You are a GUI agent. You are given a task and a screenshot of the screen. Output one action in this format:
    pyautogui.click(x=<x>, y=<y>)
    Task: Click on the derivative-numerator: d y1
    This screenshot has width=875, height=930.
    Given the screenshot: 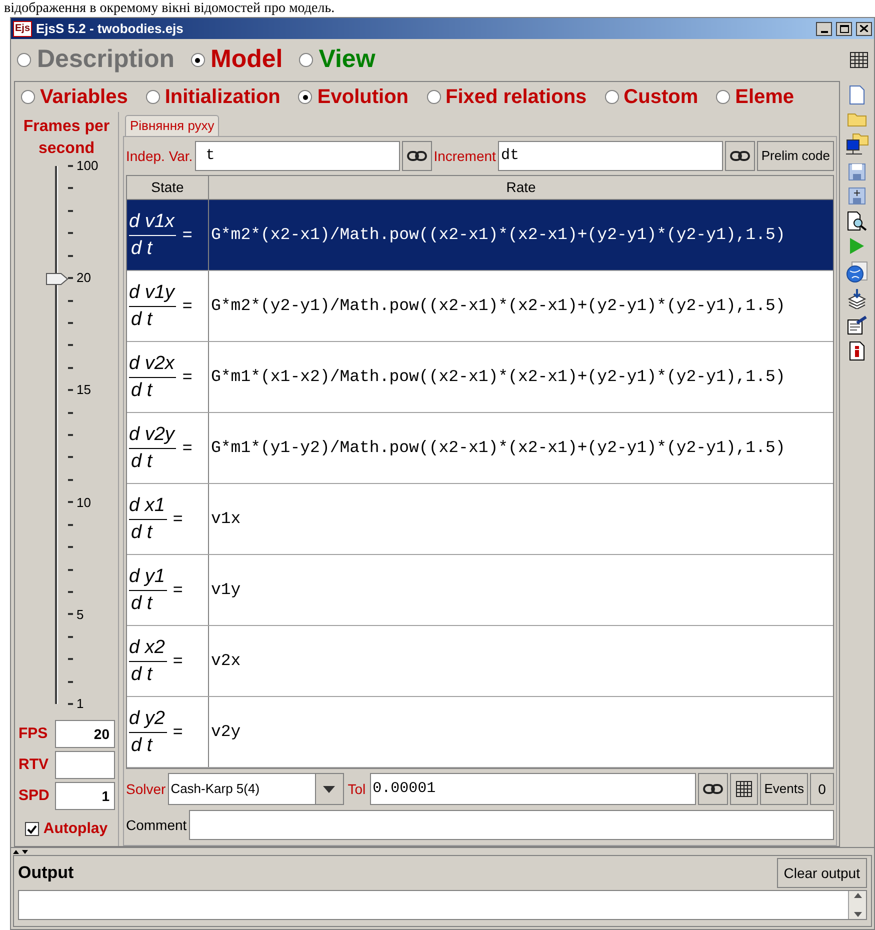 What is the action you would take?
    pyautogui.click(x=148, y=577)
    